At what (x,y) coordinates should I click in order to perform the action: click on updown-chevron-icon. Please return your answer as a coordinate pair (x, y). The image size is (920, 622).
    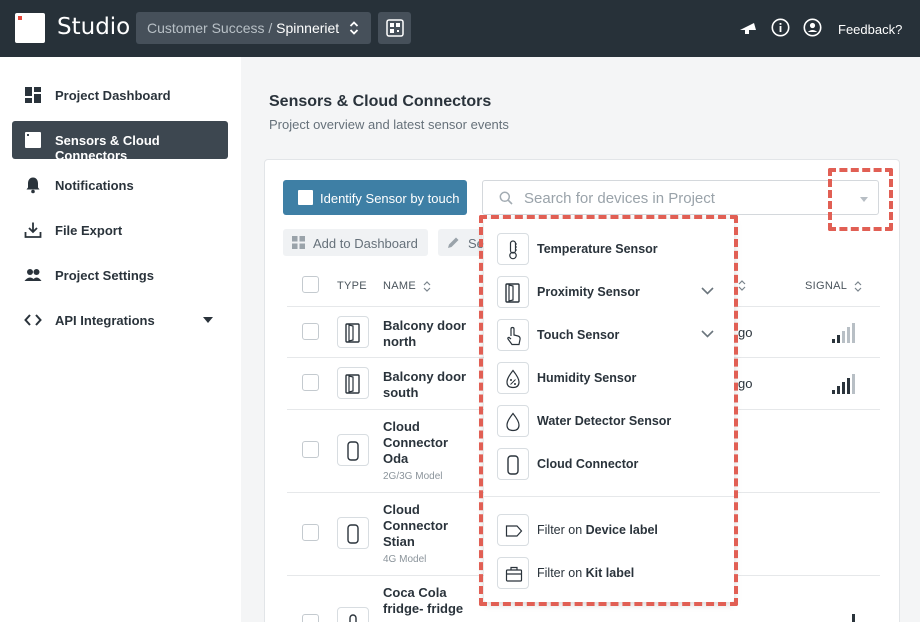
    Looking at the image, I should click on (354, 28).